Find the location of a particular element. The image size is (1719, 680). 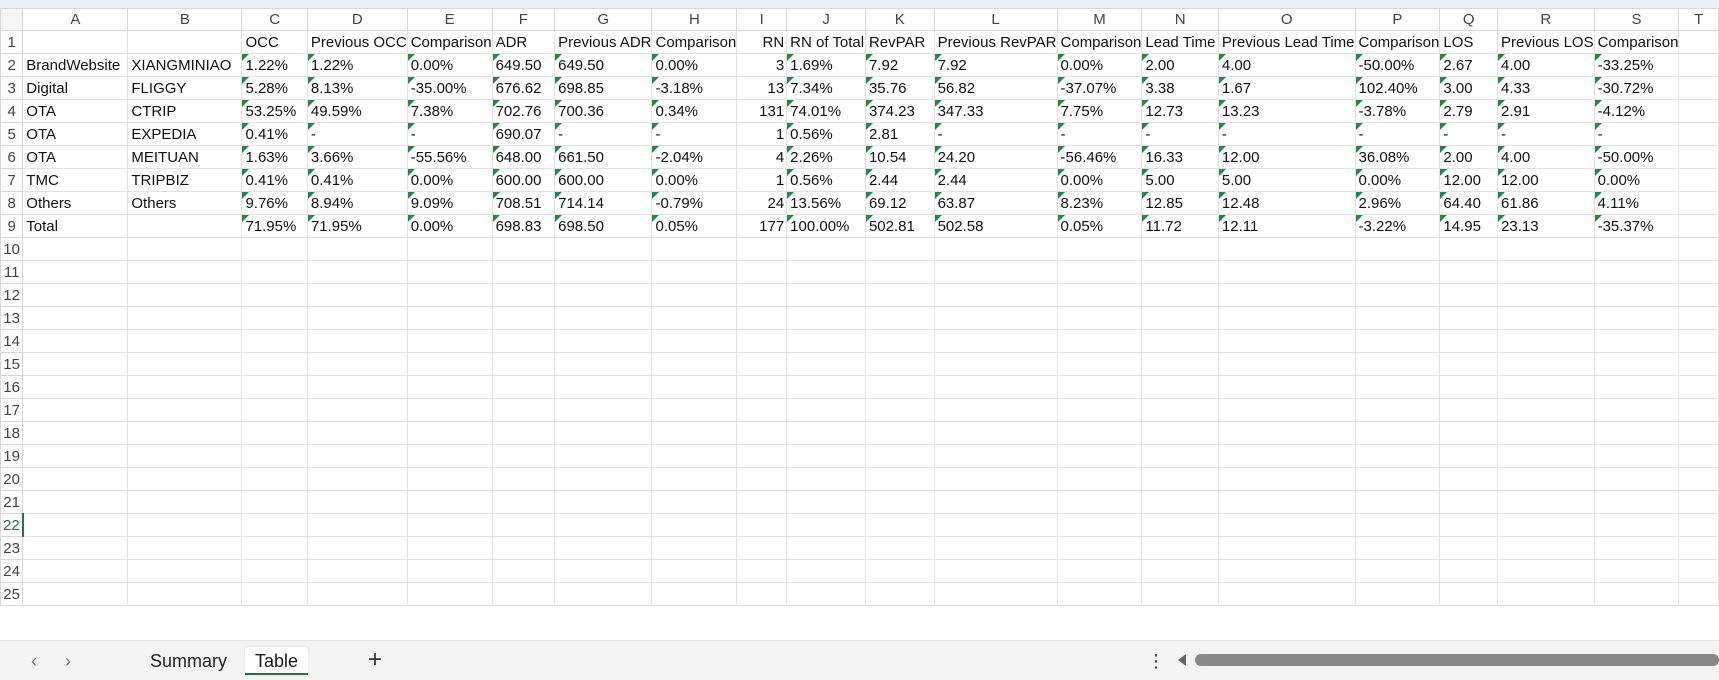

cell: -3.78% is located at coordinates (1397, 111).